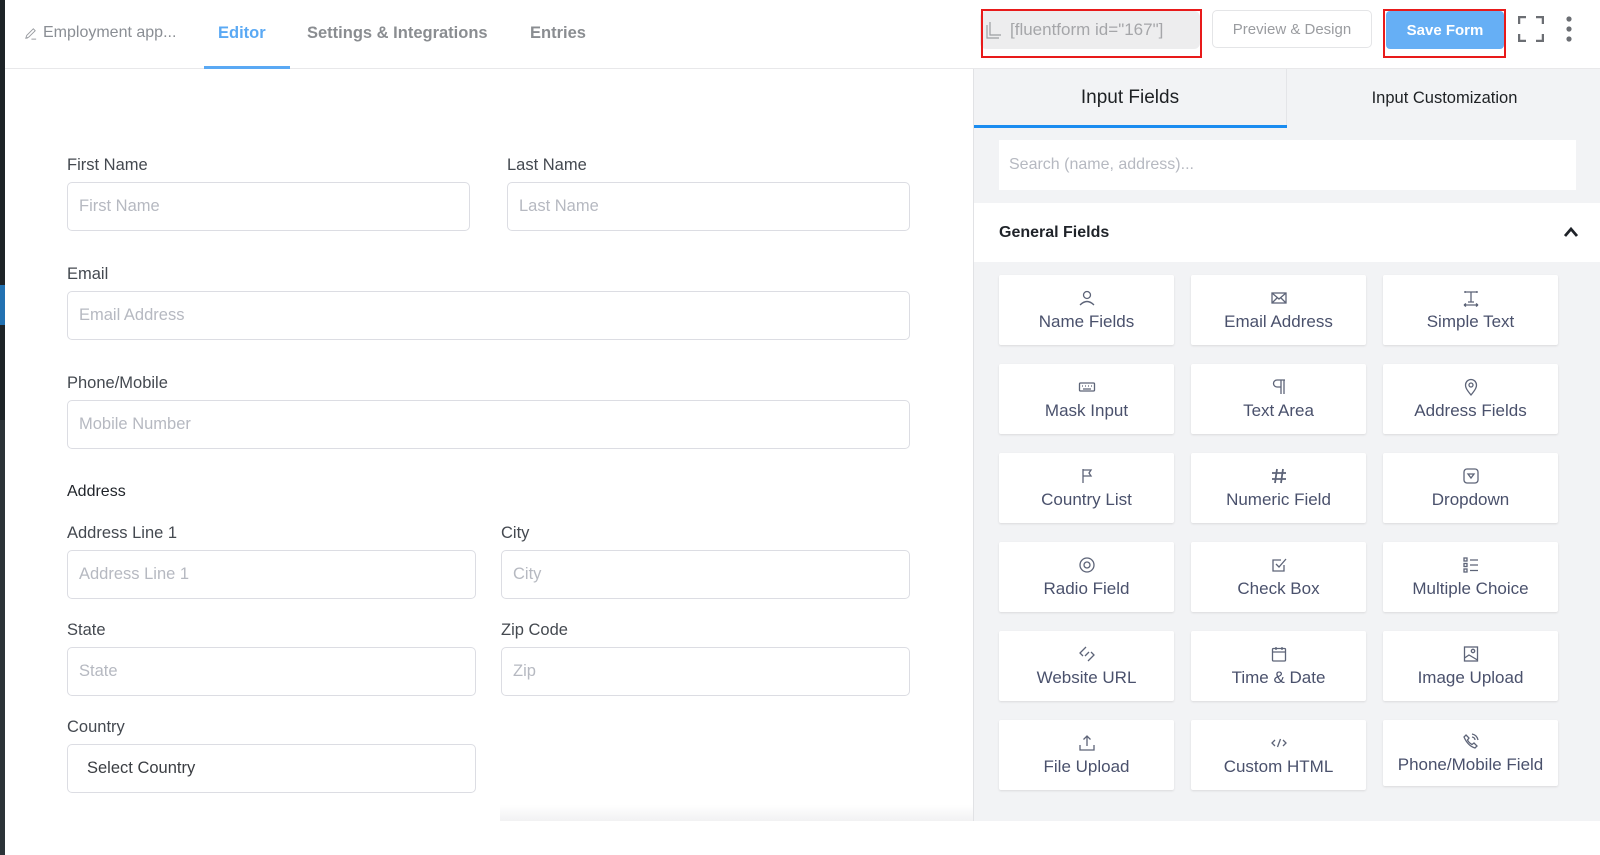 The height and width of the screenshot is (855, 1600). What do you see at coordinates (1278, 654) in the screenshot?
I see `calendar-icon` at bounding box center [1278, 654].